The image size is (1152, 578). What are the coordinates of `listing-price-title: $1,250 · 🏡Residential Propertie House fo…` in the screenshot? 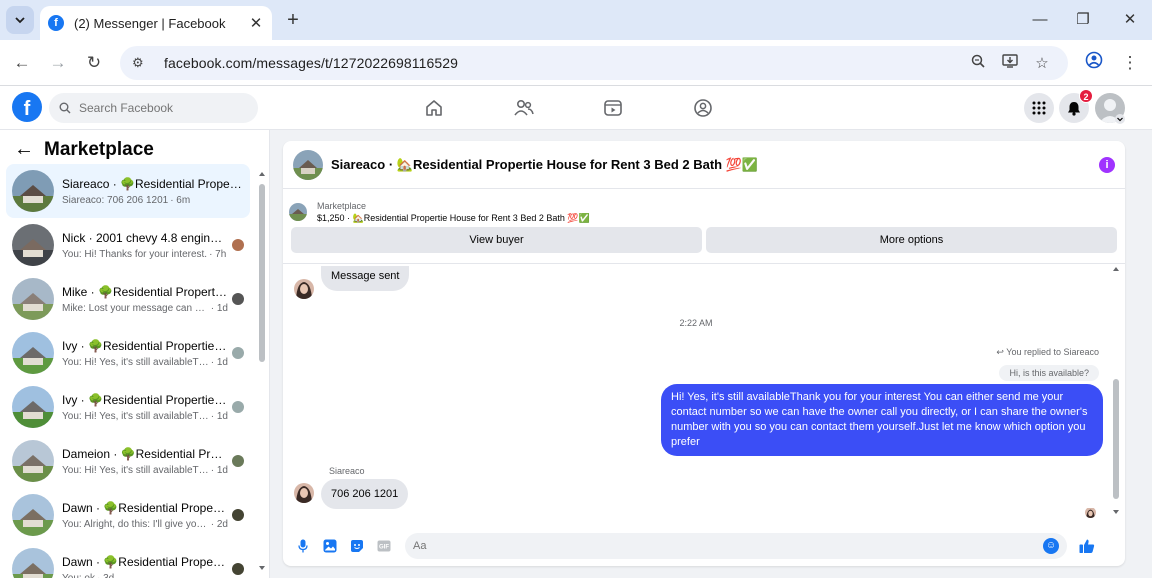 It's located at (453, 217).